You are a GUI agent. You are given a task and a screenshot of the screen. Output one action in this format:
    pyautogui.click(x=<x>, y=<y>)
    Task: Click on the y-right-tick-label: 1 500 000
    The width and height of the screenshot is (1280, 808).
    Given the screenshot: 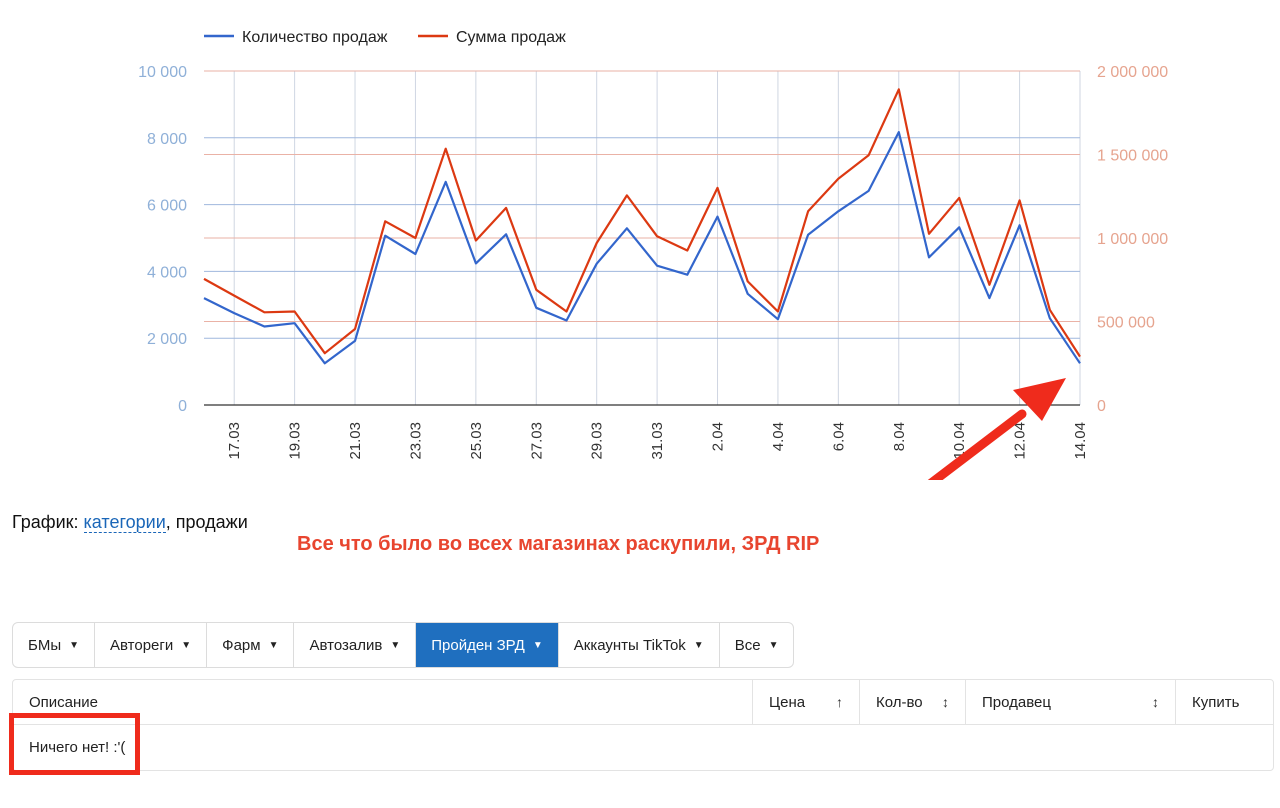 What is the action you would take?
    pyautogui.click(x=1132, y=156)
    